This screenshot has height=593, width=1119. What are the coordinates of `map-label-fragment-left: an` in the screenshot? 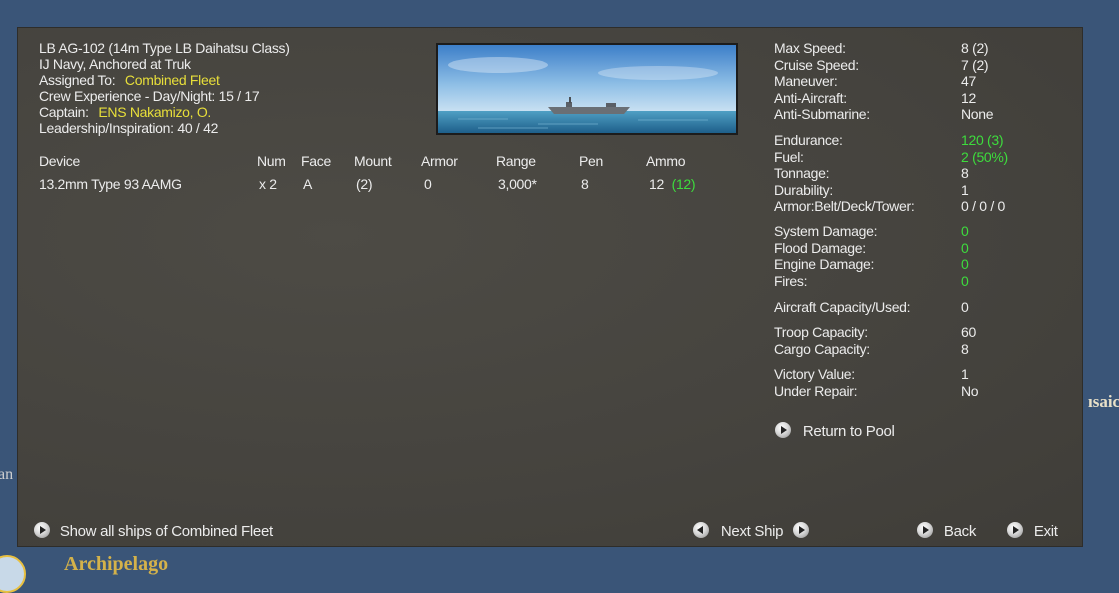 It's located at (7, 474).